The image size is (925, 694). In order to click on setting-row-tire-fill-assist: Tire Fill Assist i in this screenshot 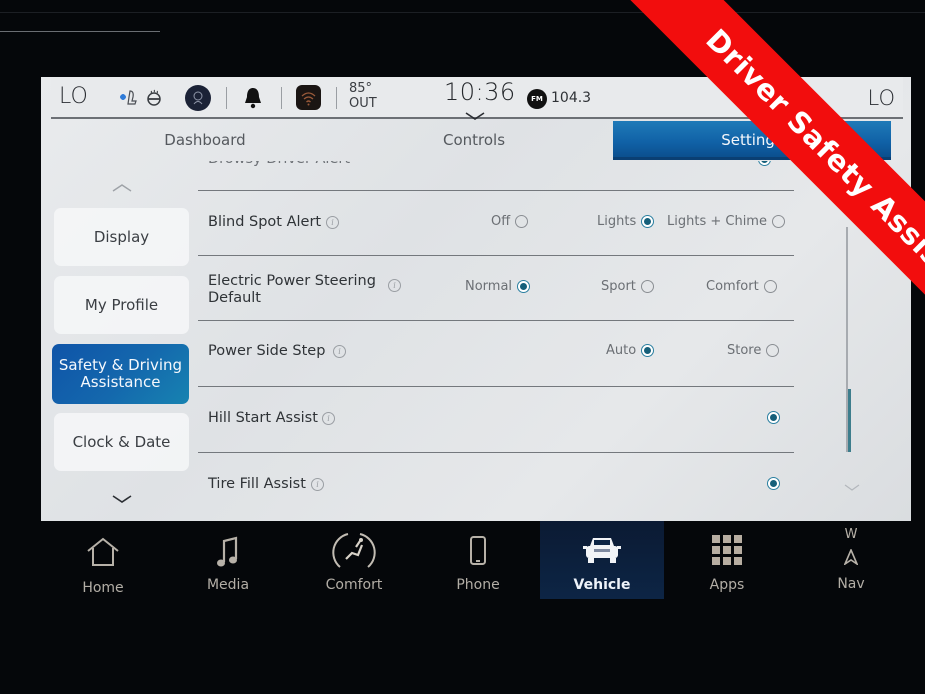, I will do `click(496, 487)`.